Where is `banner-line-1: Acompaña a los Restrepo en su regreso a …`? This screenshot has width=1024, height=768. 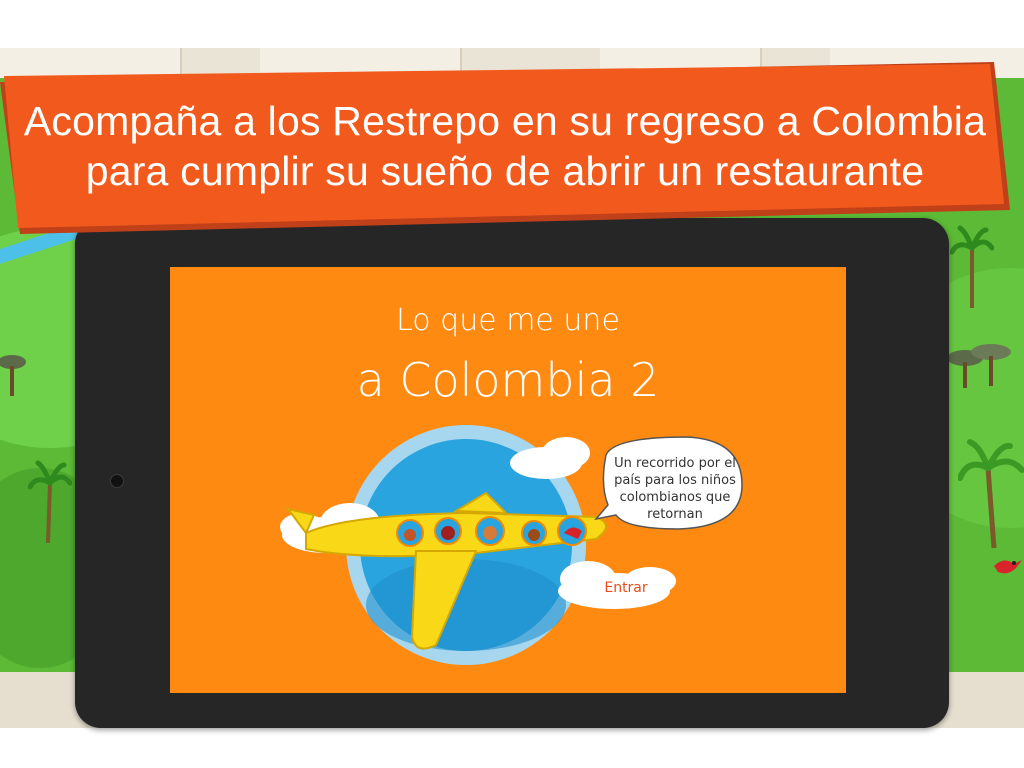
banner-line-1: Acompaña a los Restrepo en su regreso a … is located at coordinates (505, 121).